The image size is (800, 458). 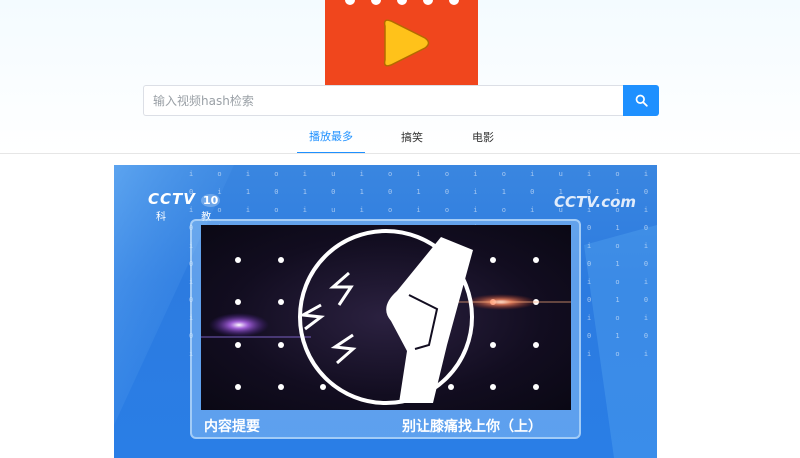 I want to click on cctv-watermark: CCTV.com, so click(x=595, y=202).